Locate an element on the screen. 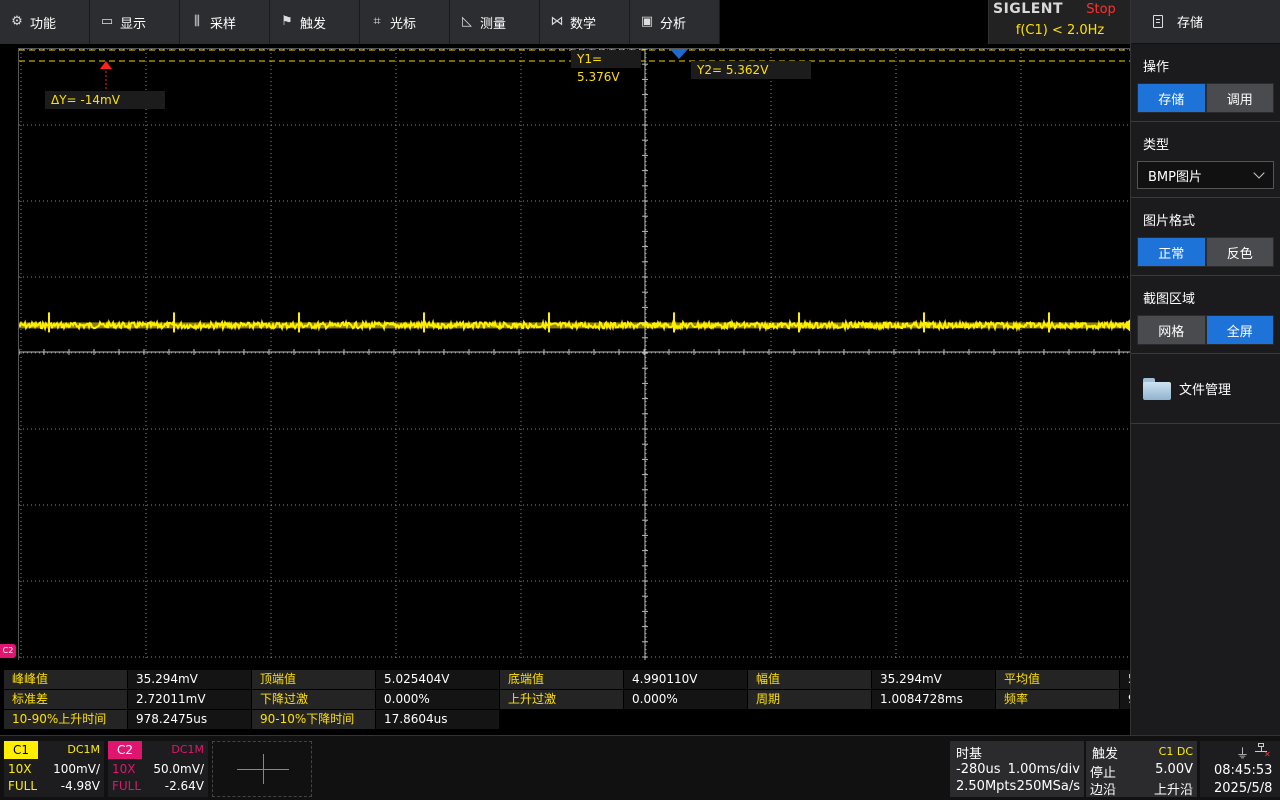  menu-sampling: ⫼ 采样 is located at coordinates (225, 22).